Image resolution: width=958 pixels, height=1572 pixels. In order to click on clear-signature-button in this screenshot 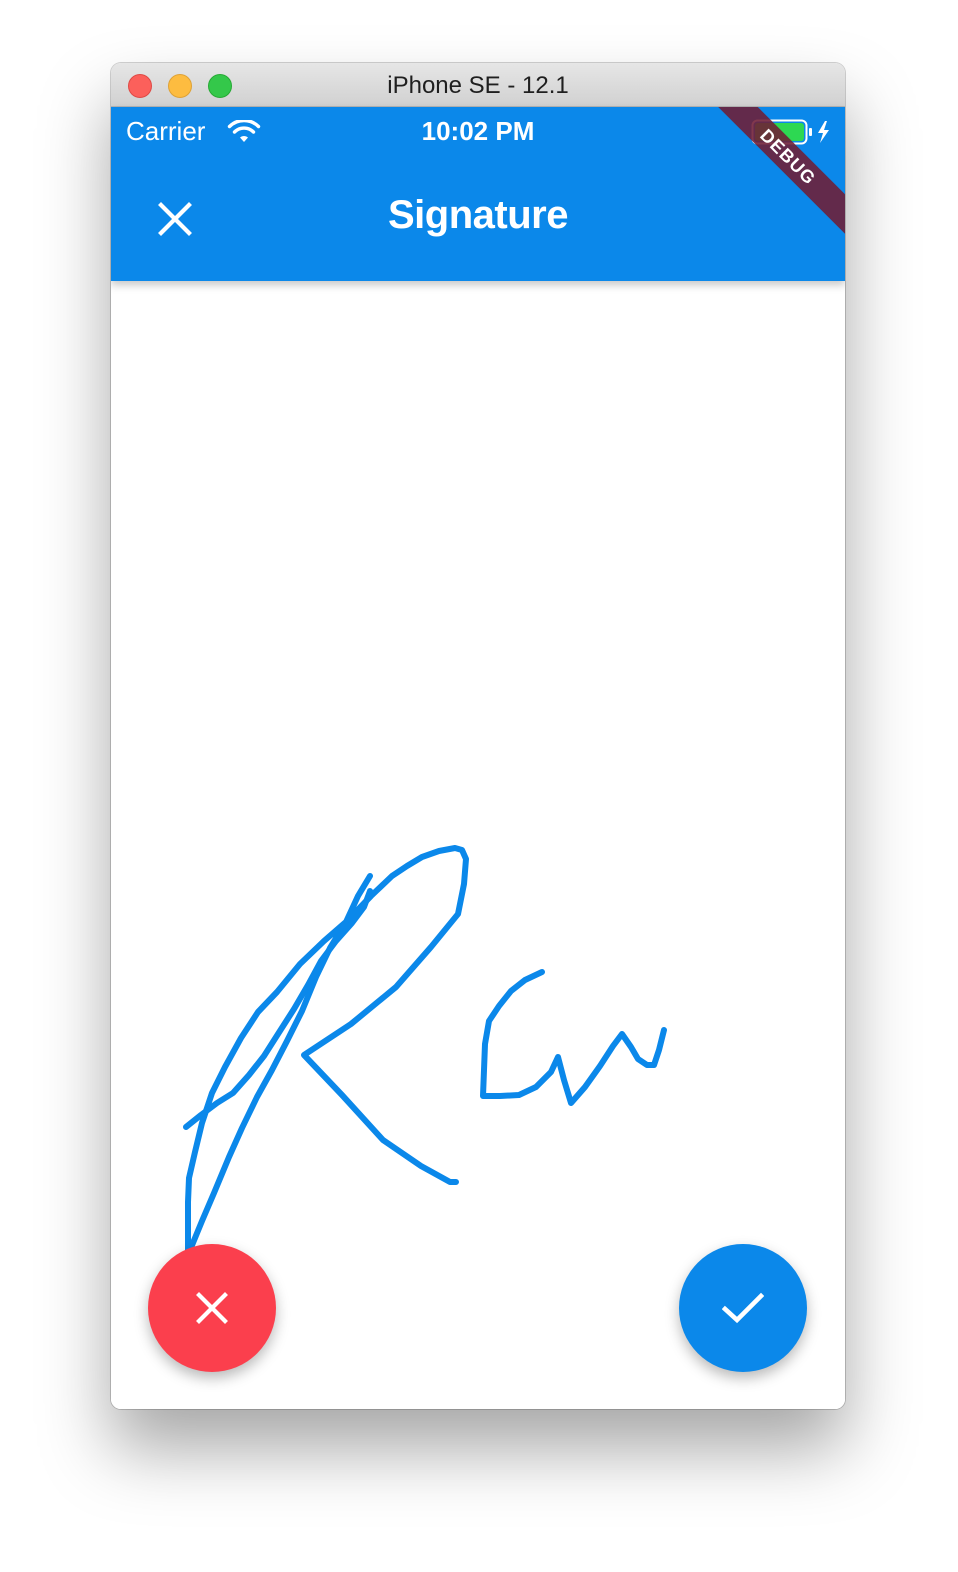, I will do `click(212, 1308)`.